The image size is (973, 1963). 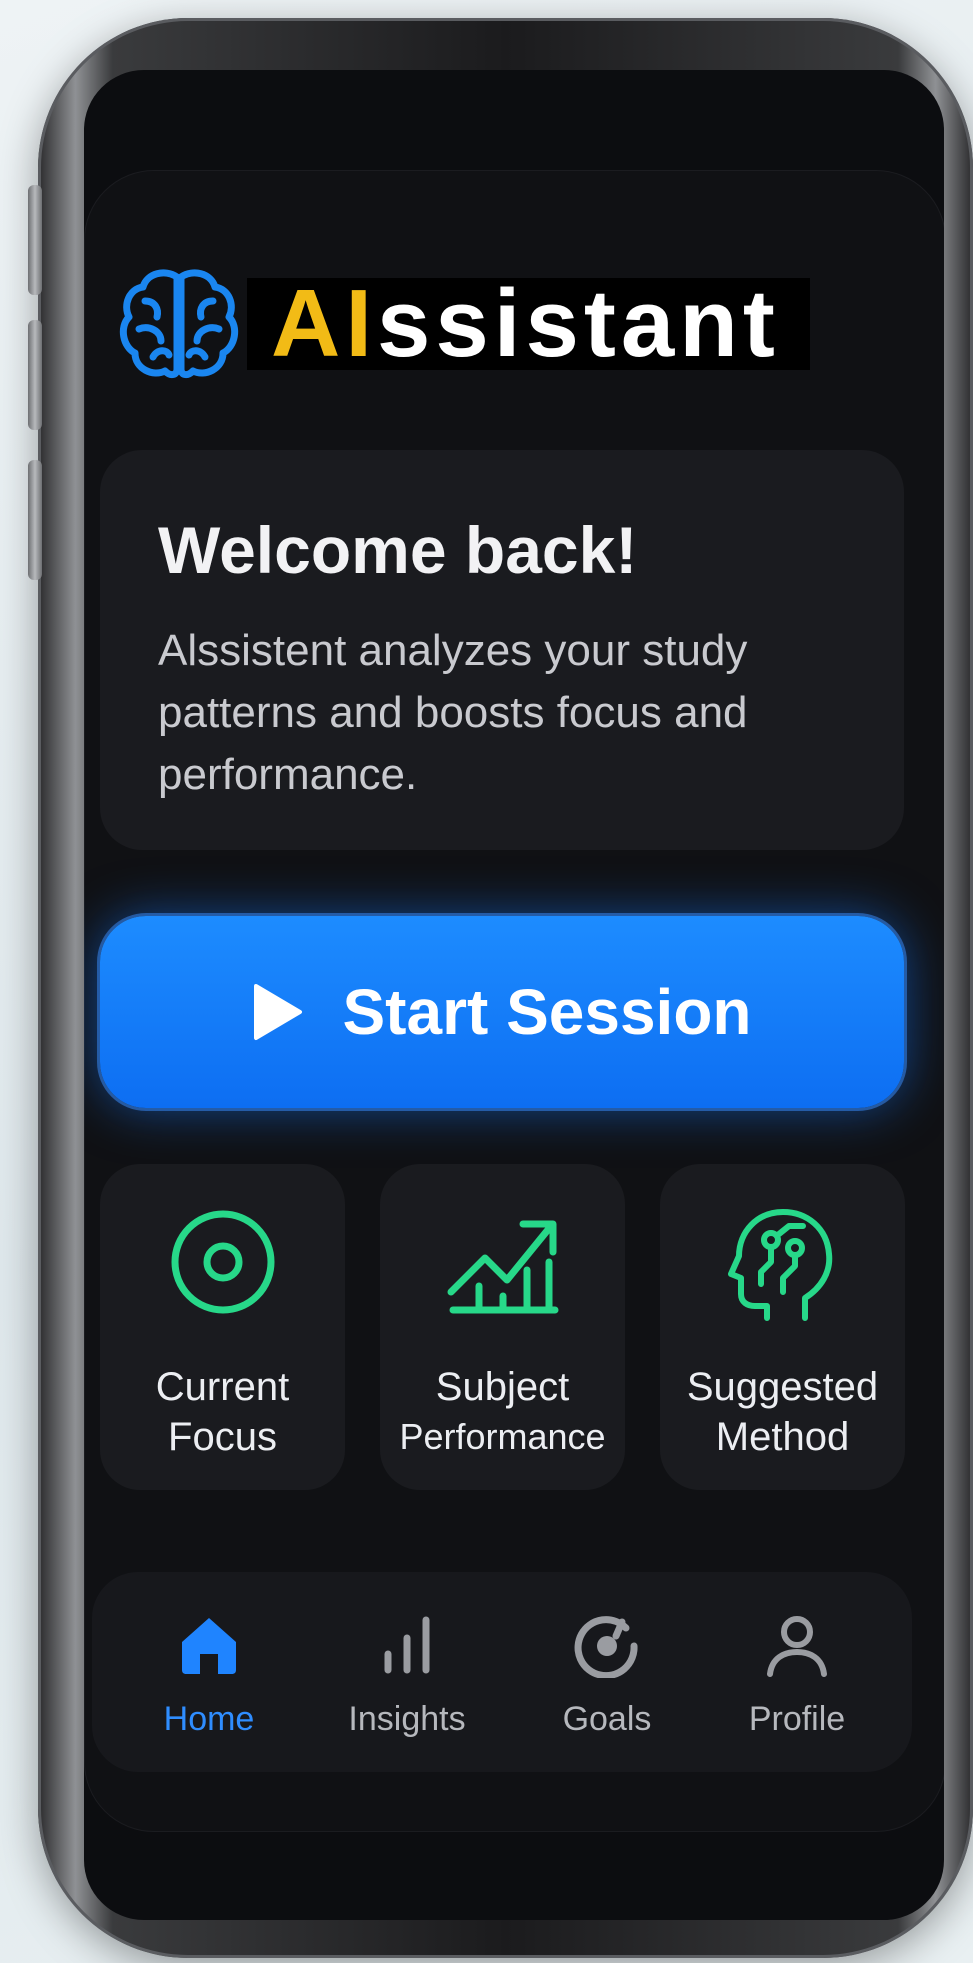 I want to click on start-session-label: Start Session, so click(x=547, y=1012).